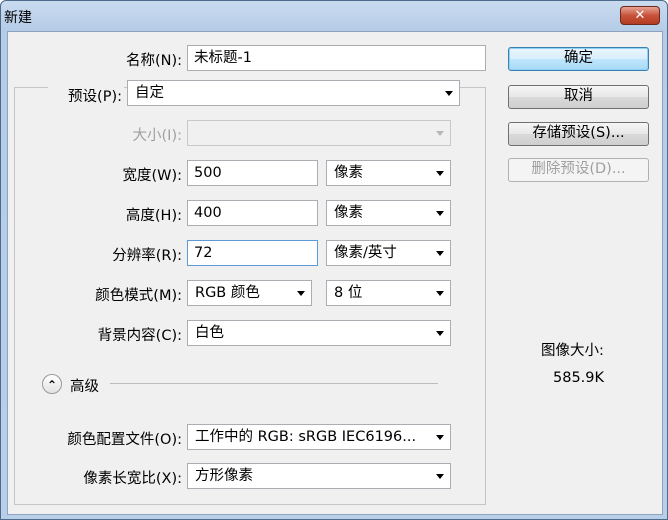 The image size is (668, 520). I want to click on resolution-label: 分辨率(R):, so click(147, 256).